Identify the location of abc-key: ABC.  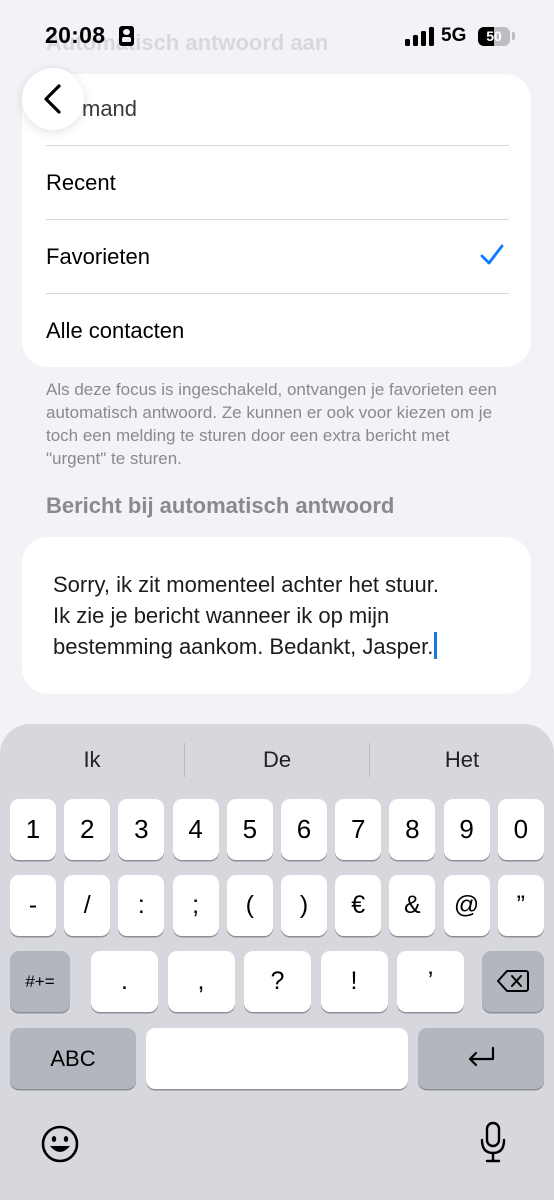
(73, 1058).